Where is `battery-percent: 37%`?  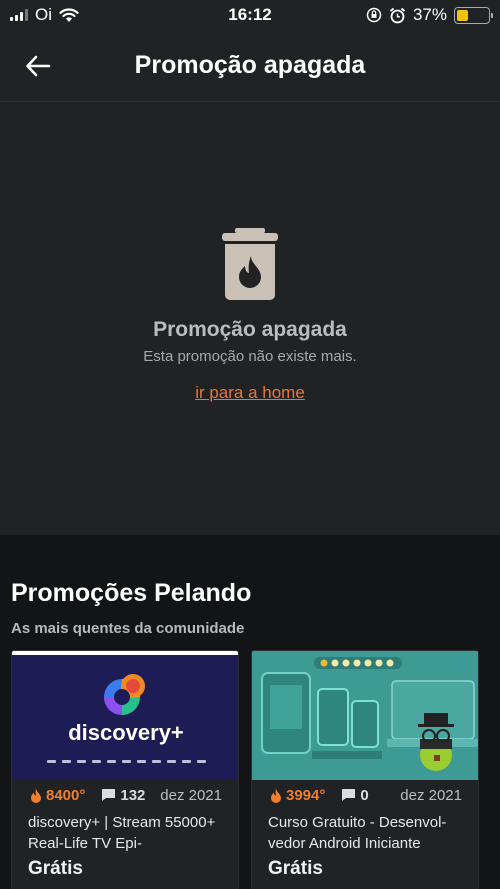 battery-percent: 37% is located at coordinates (429, 14).